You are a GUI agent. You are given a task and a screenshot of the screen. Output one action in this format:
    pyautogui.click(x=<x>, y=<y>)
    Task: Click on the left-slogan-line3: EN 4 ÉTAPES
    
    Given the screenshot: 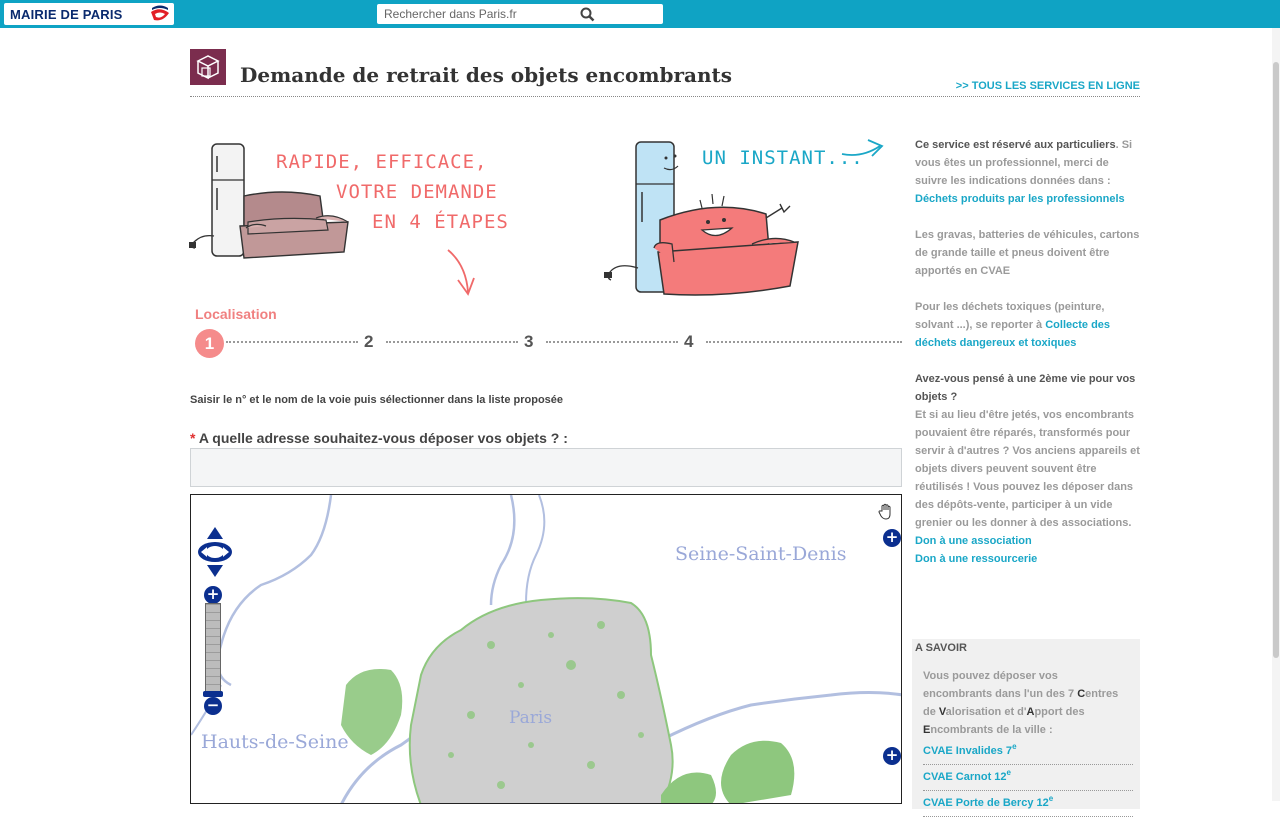 What is the action you would take?
    pyautogui.click(x=440, y=221)
    